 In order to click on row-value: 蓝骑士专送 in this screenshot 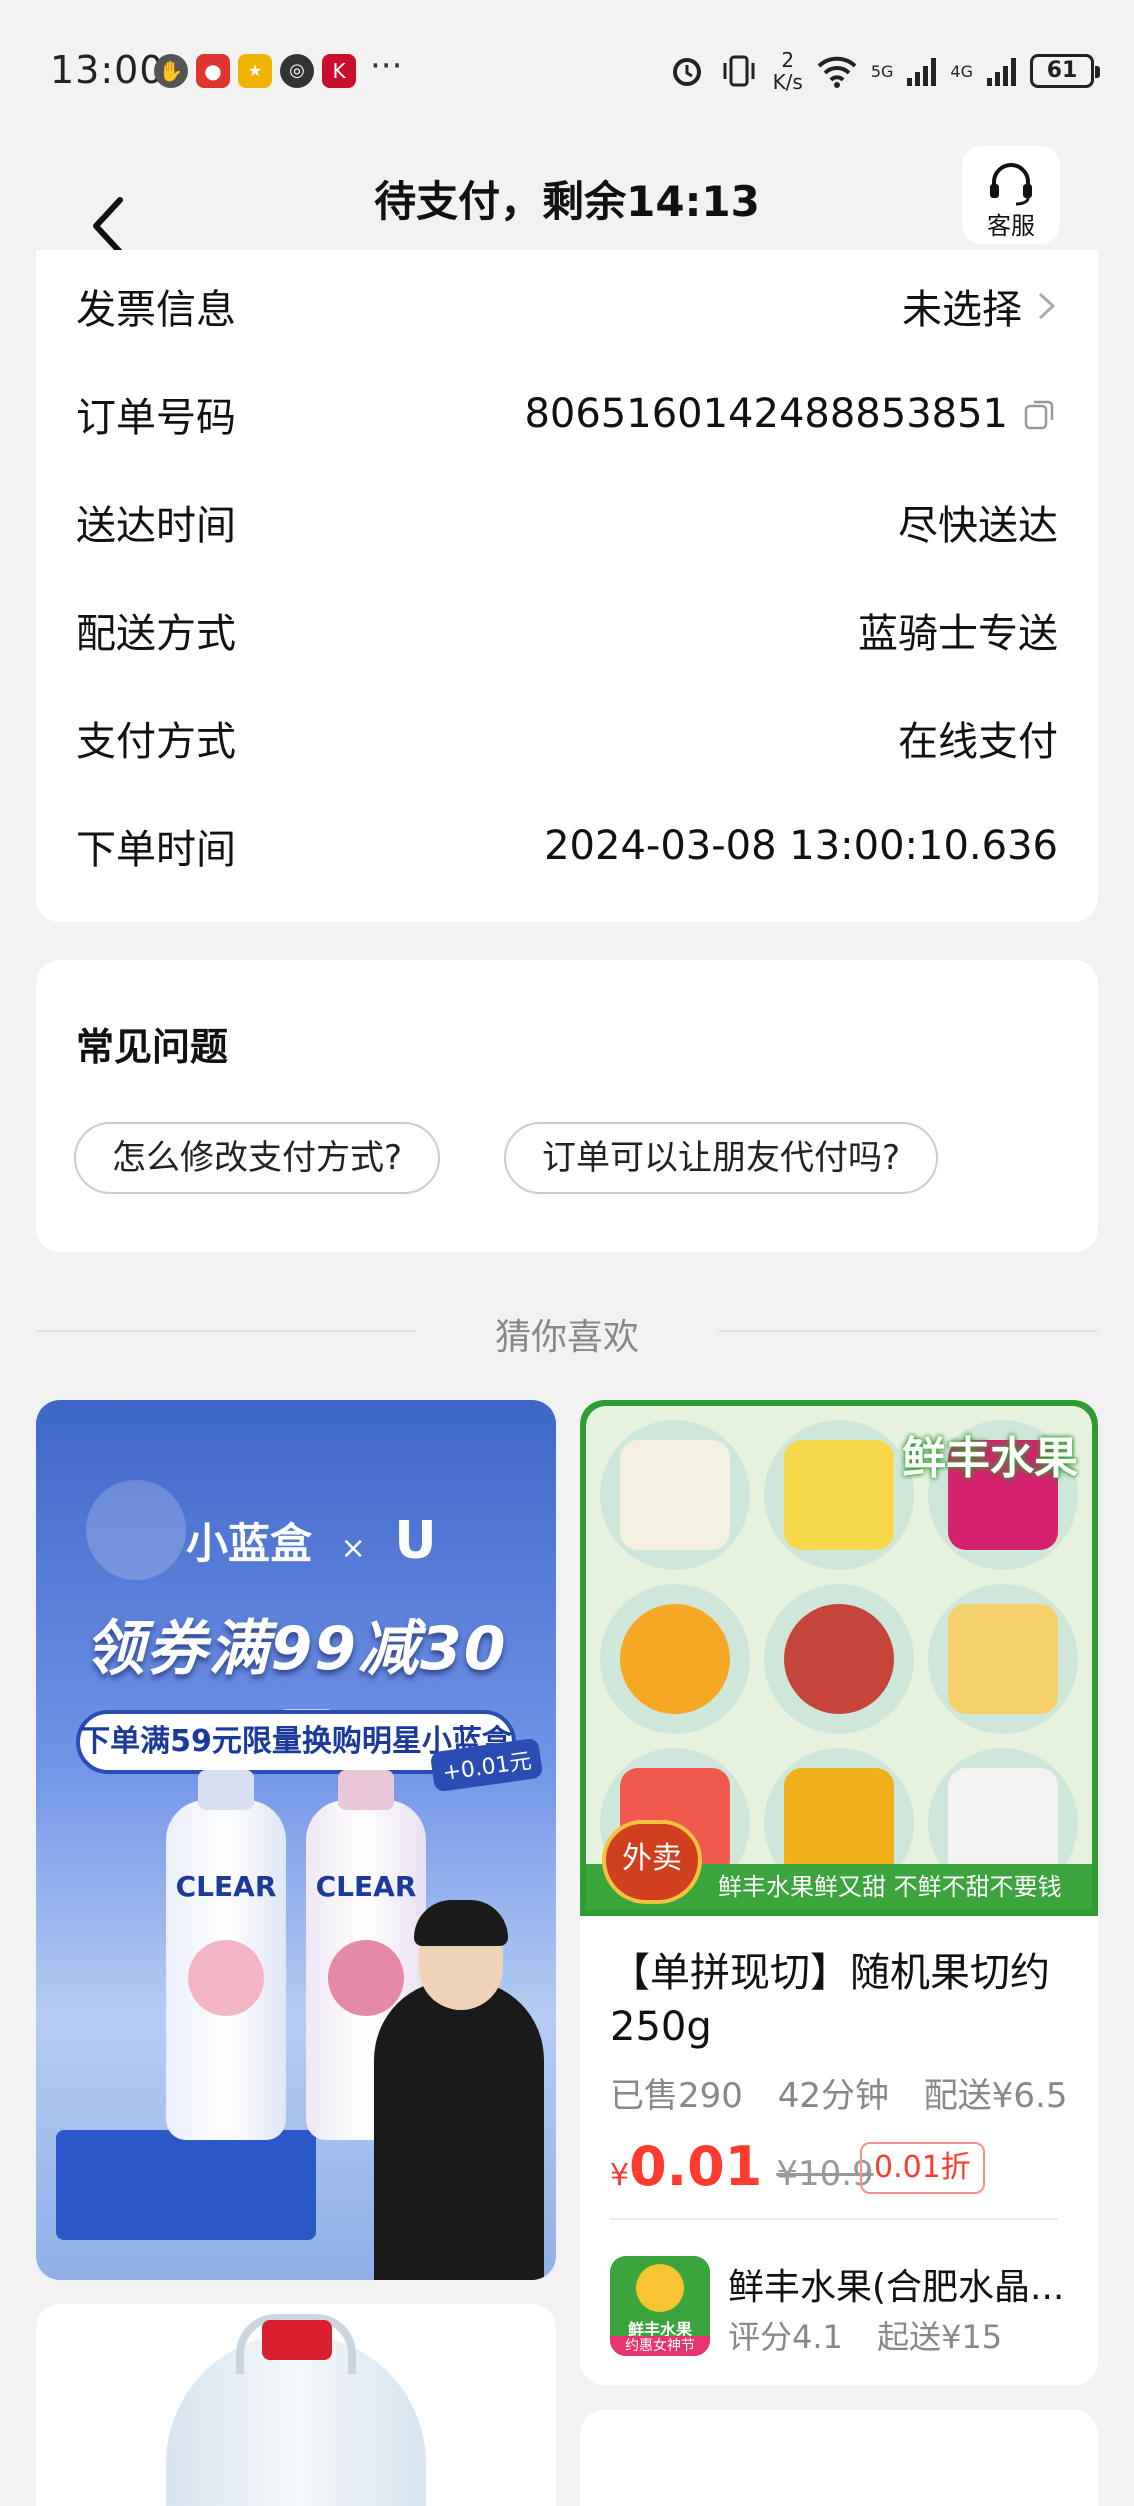, I will do `click(958, 634)`.